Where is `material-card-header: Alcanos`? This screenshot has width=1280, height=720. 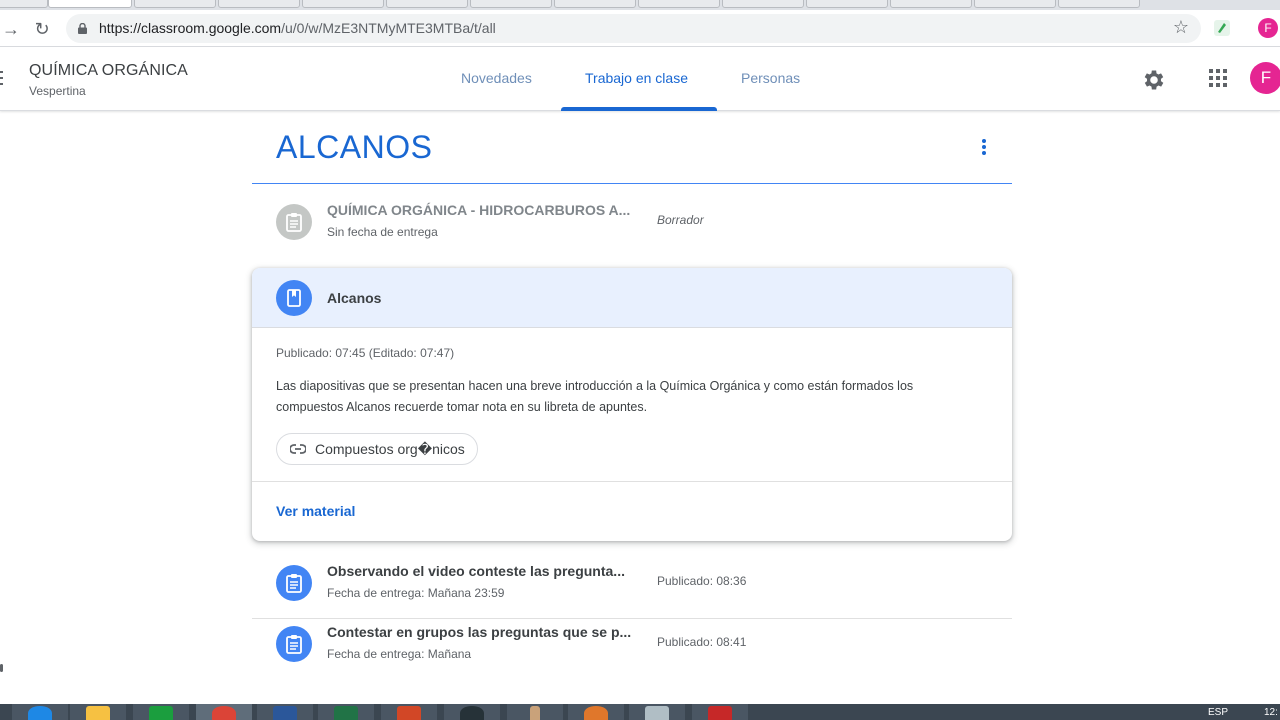 material-card-header: Alcanos is located at coordinates (632, 298).